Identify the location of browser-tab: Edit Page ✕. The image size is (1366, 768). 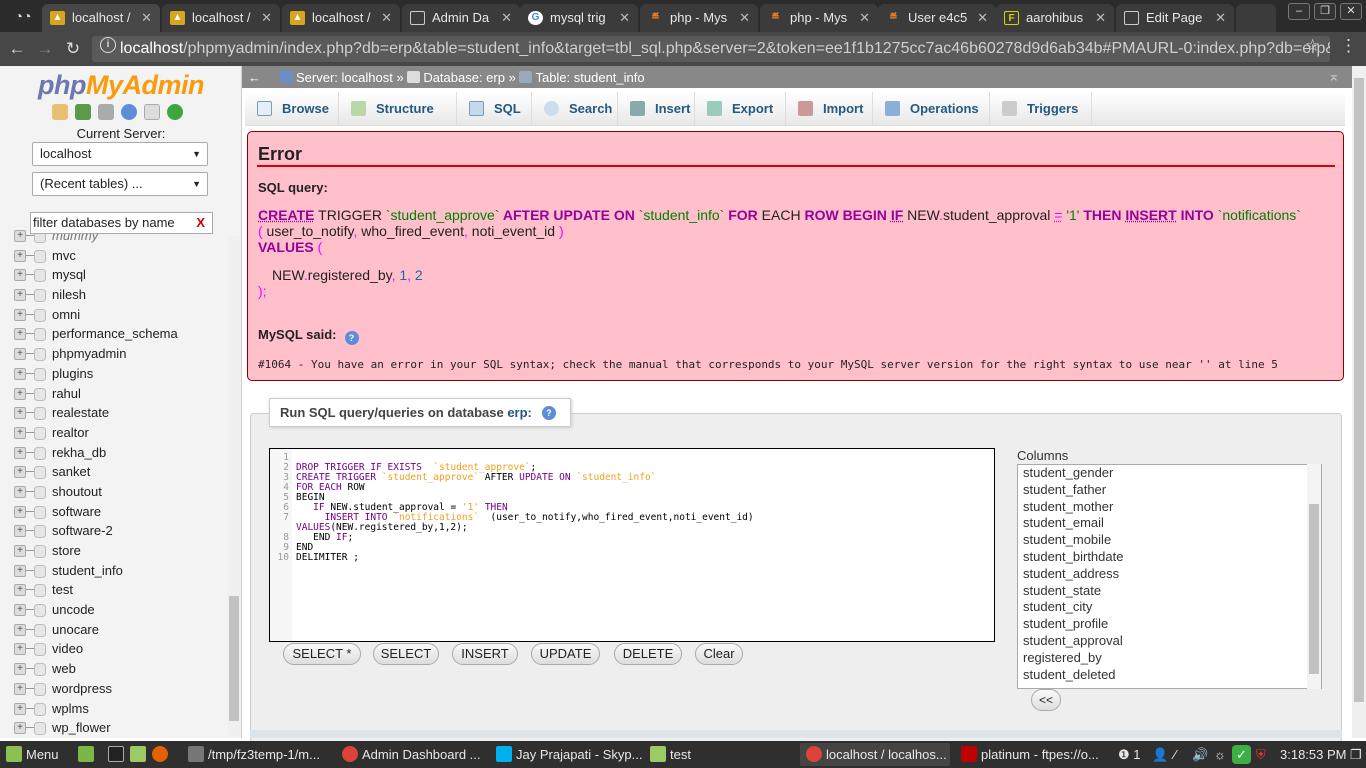
(1175, 18).